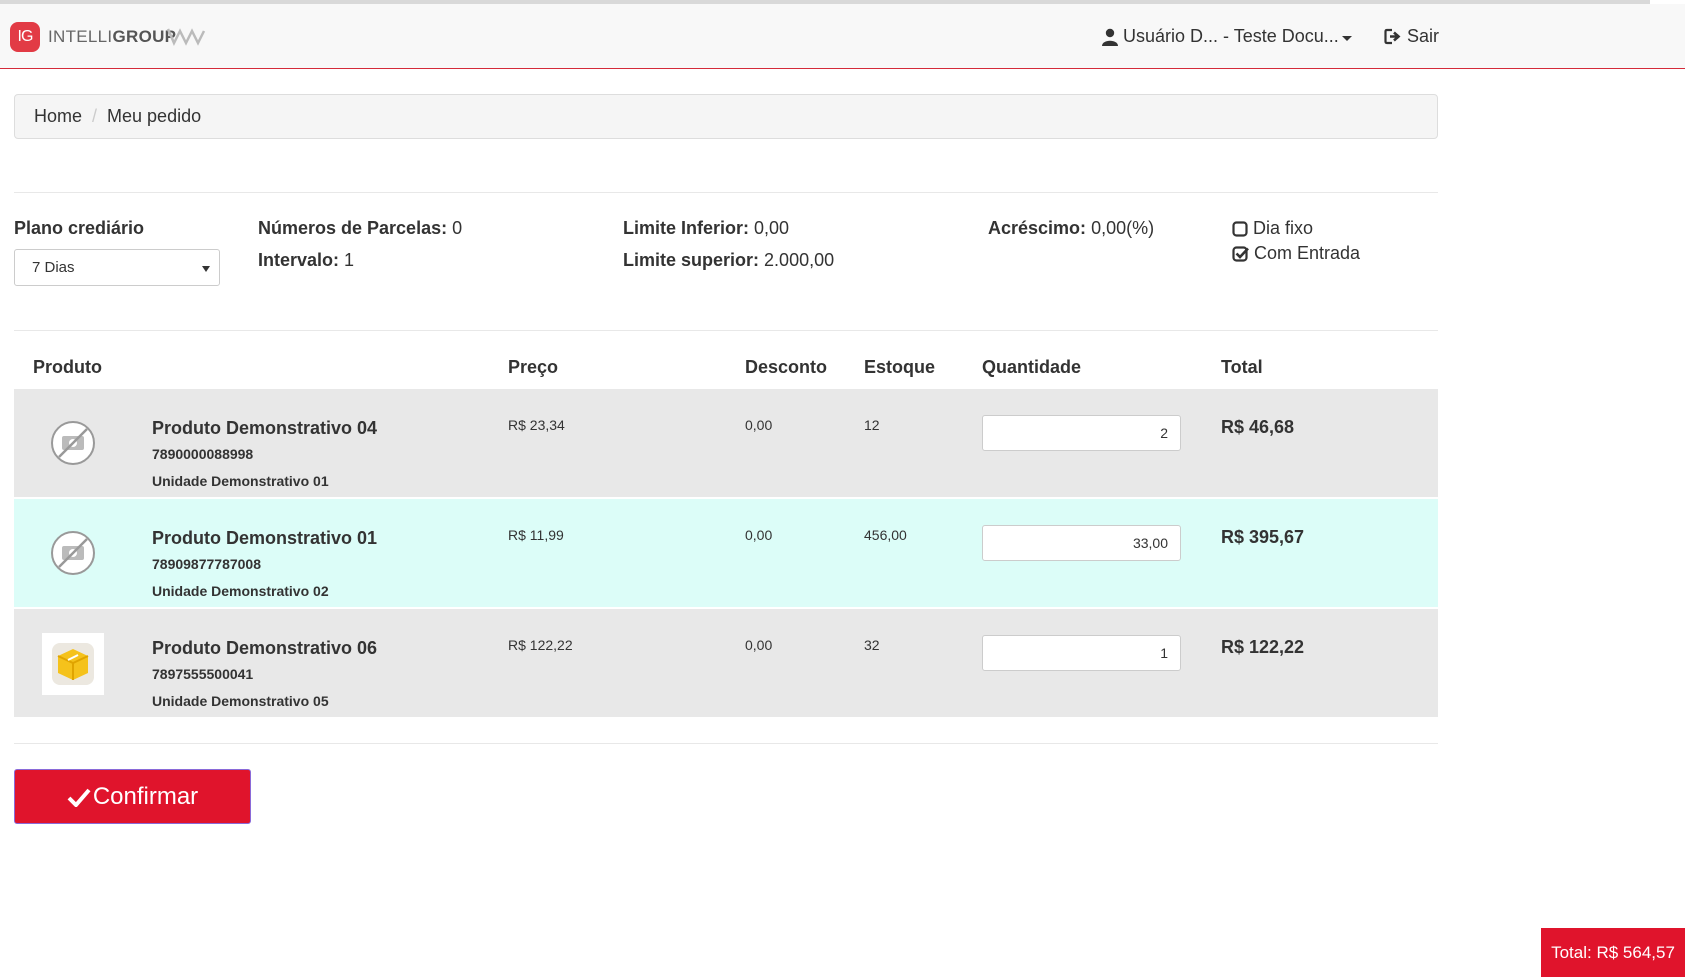 The width and height of the screenshot is (1685, 977). Describe the element at coordinates (265, 428) in the screenshot. I see `product-name: Produto Demonstrativo 04` at that location.